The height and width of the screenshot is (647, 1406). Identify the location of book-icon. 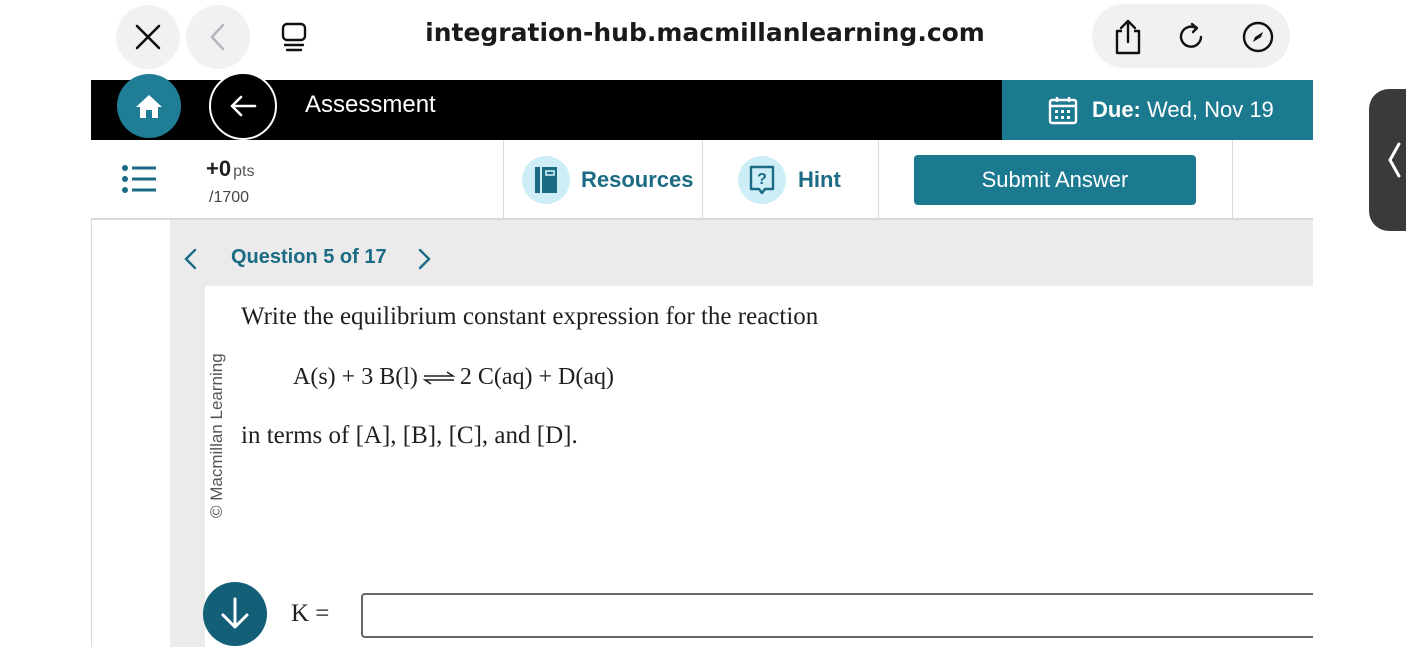
(546, 180).